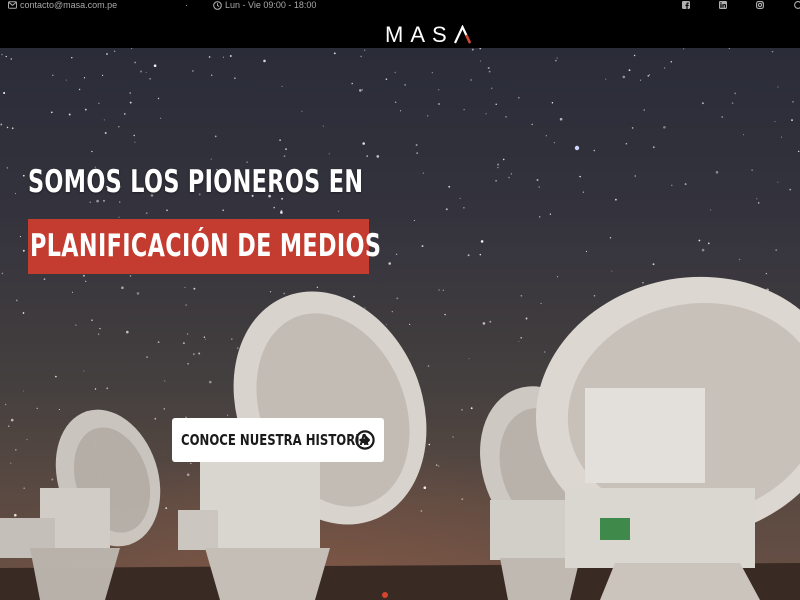  I want to click on slider-dot-active, so click(385, 595).